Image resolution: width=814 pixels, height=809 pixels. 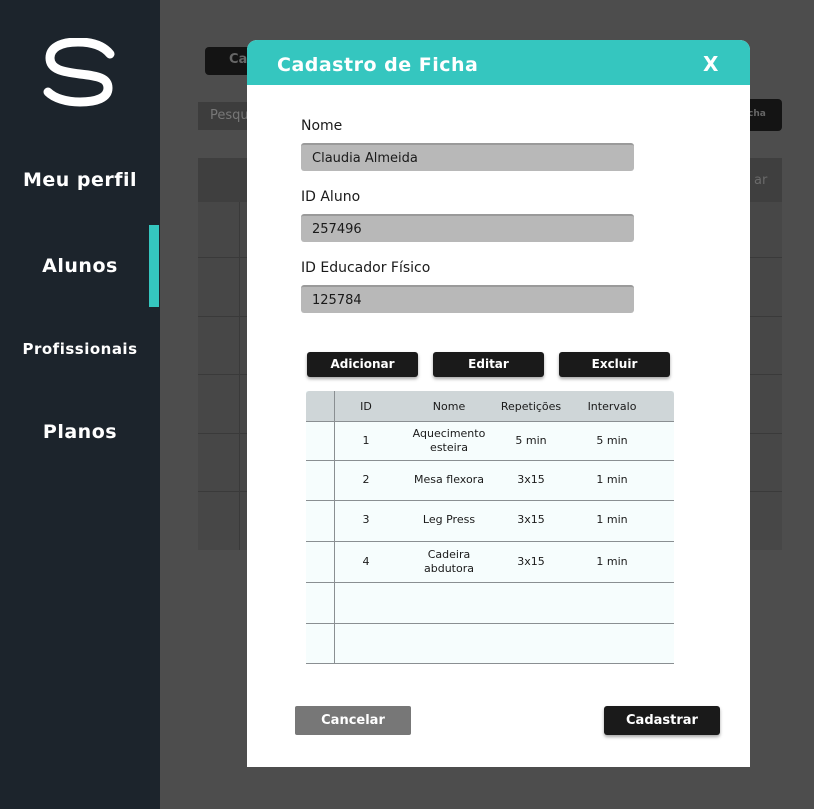 I want to click on add-button: Adicionar, so click(x=362, y=364).